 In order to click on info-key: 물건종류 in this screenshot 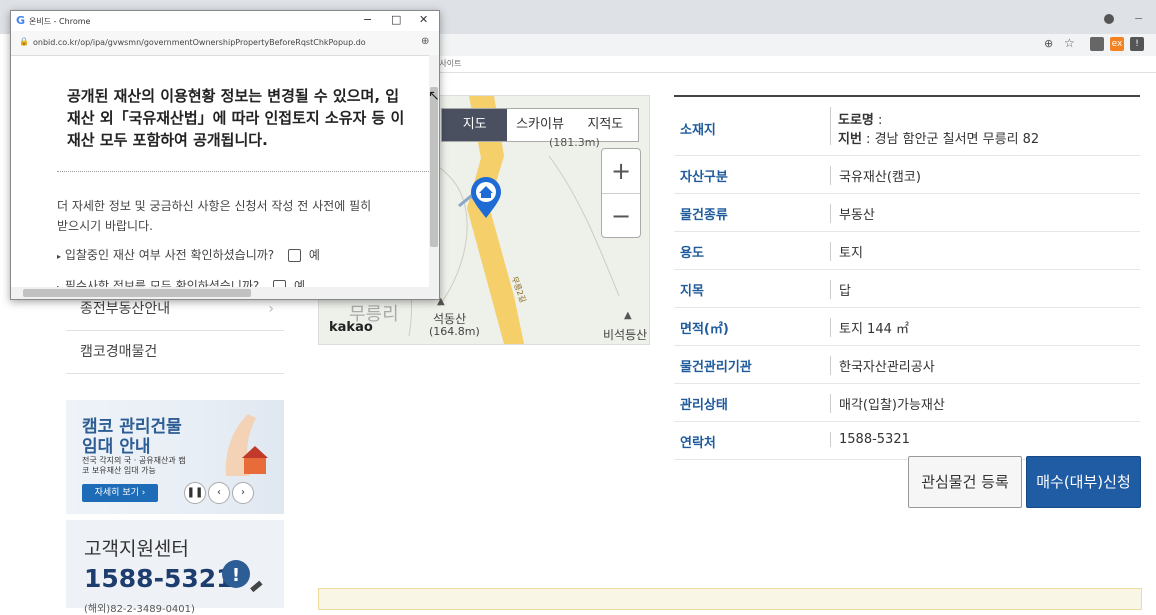, I will do `click(704, 215)`.